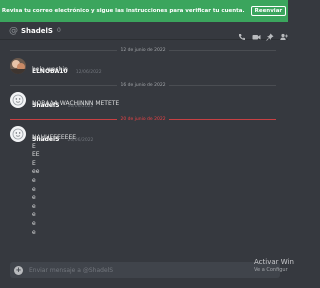 The image size is (320, 288). I want to click on dm-username: ShadelS, so click(37, 30).